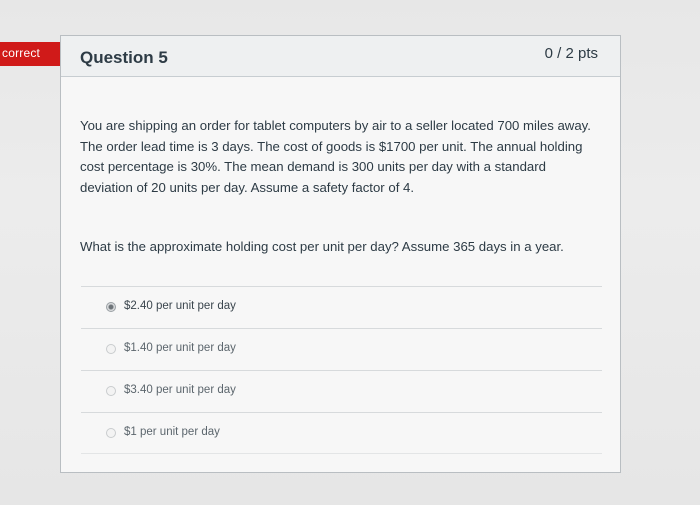 The image size is (700, 505). Describe the element at coordinates (180, 306) in the screenshot. I see `answer-label: $2.40 per unit per day` at that location.